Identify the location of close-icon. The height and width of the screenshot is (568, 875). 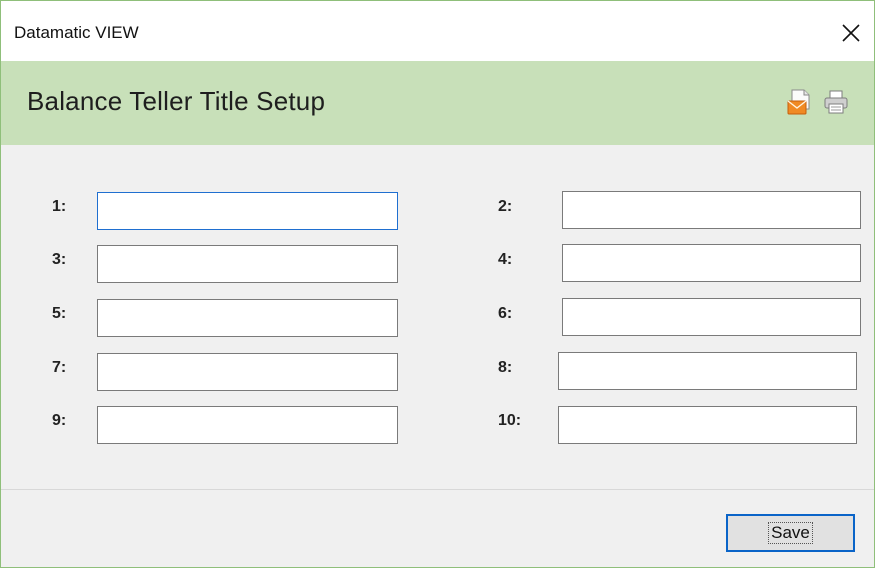
(851, 33).